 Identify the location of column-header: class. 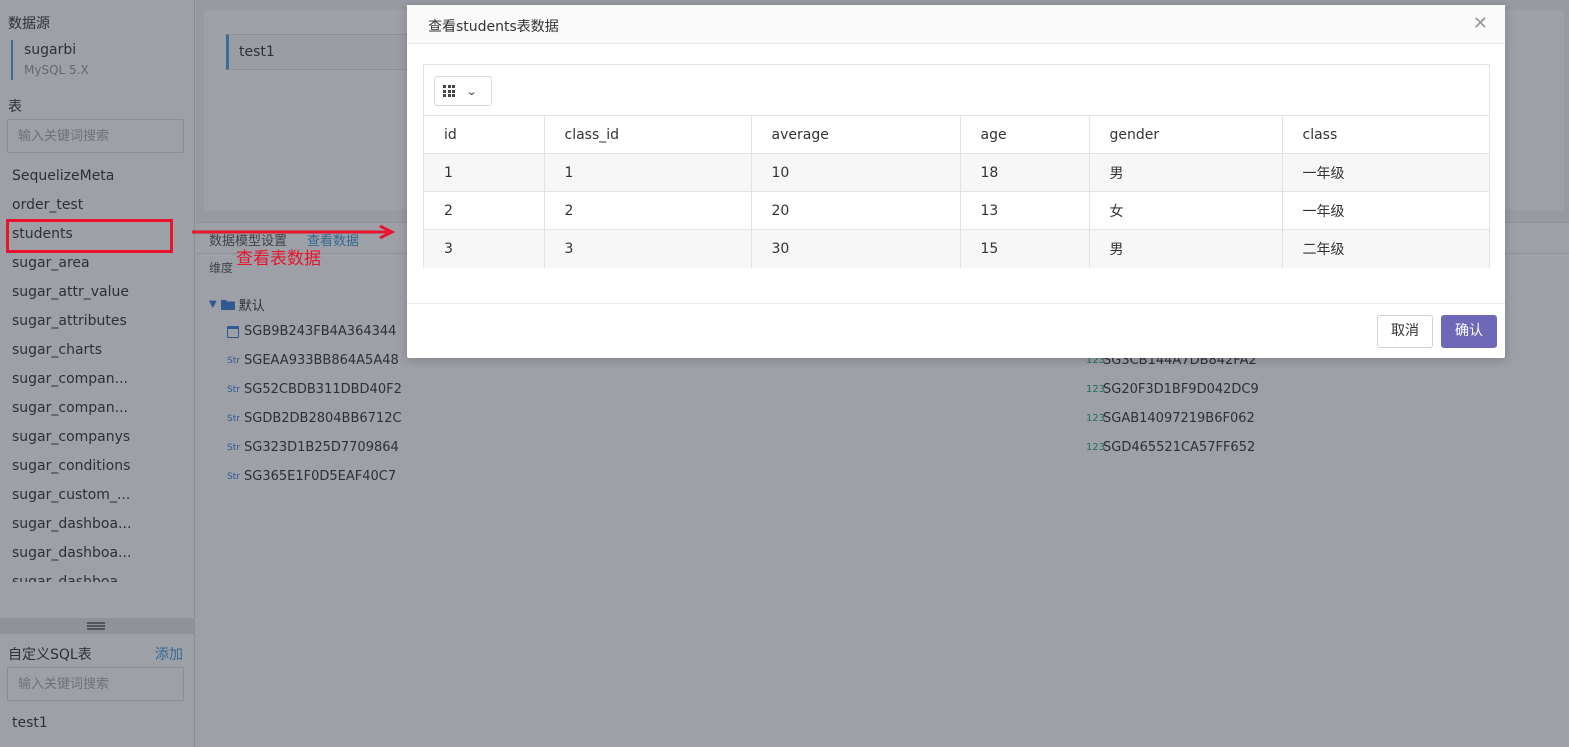
(1385, 134).